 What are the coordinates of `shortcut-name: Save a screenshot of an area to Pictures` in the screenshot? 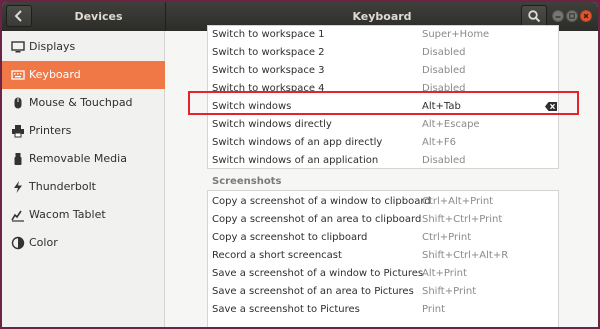 It's located at (313, 291).